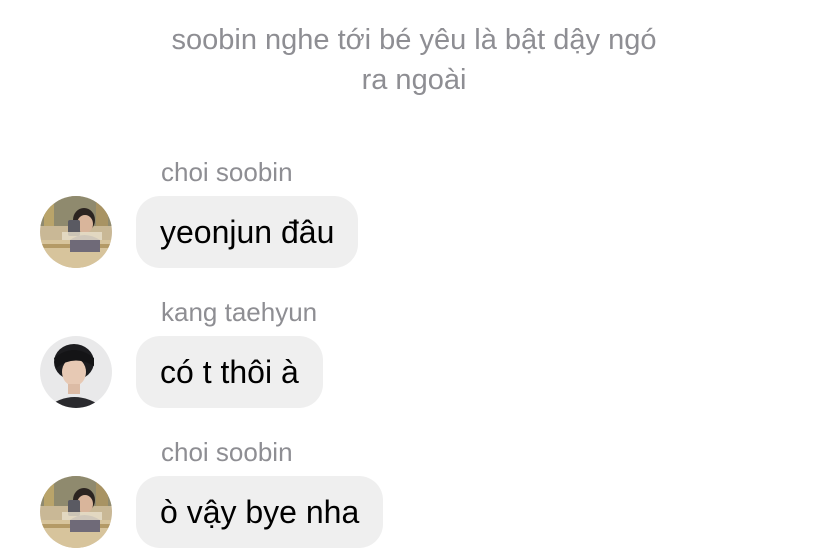 This screenshot has height=553, width=828. I want to click on message-bubble: ò vậy bye nha, so click(260, 512).